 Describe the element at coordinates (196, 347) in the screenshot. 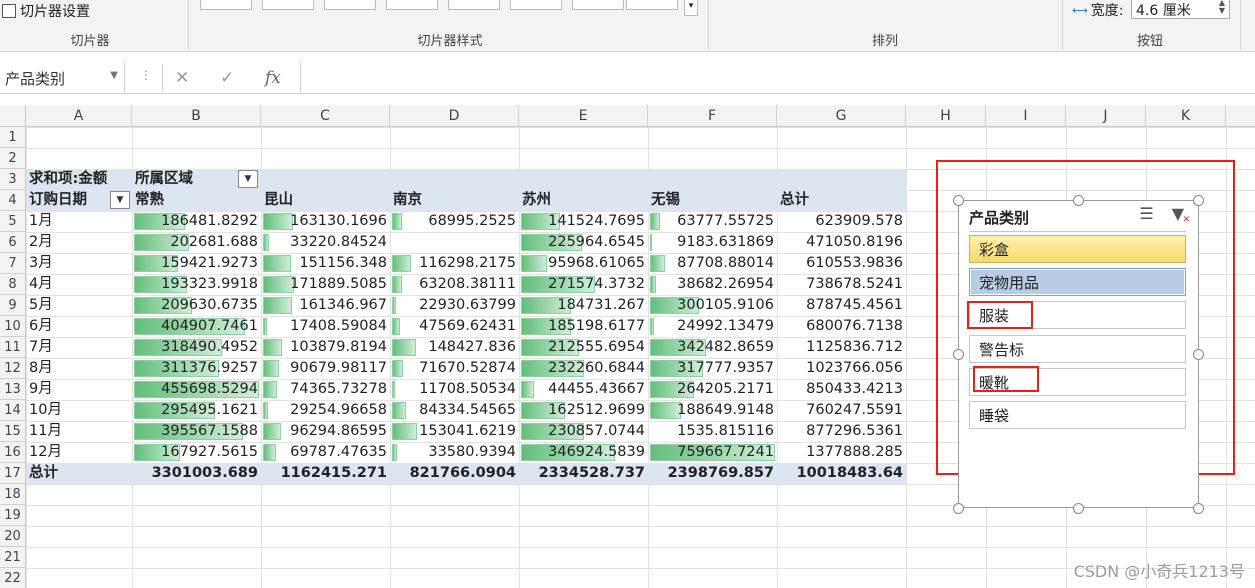

I see `value-cell: 318490.4952` at that location.